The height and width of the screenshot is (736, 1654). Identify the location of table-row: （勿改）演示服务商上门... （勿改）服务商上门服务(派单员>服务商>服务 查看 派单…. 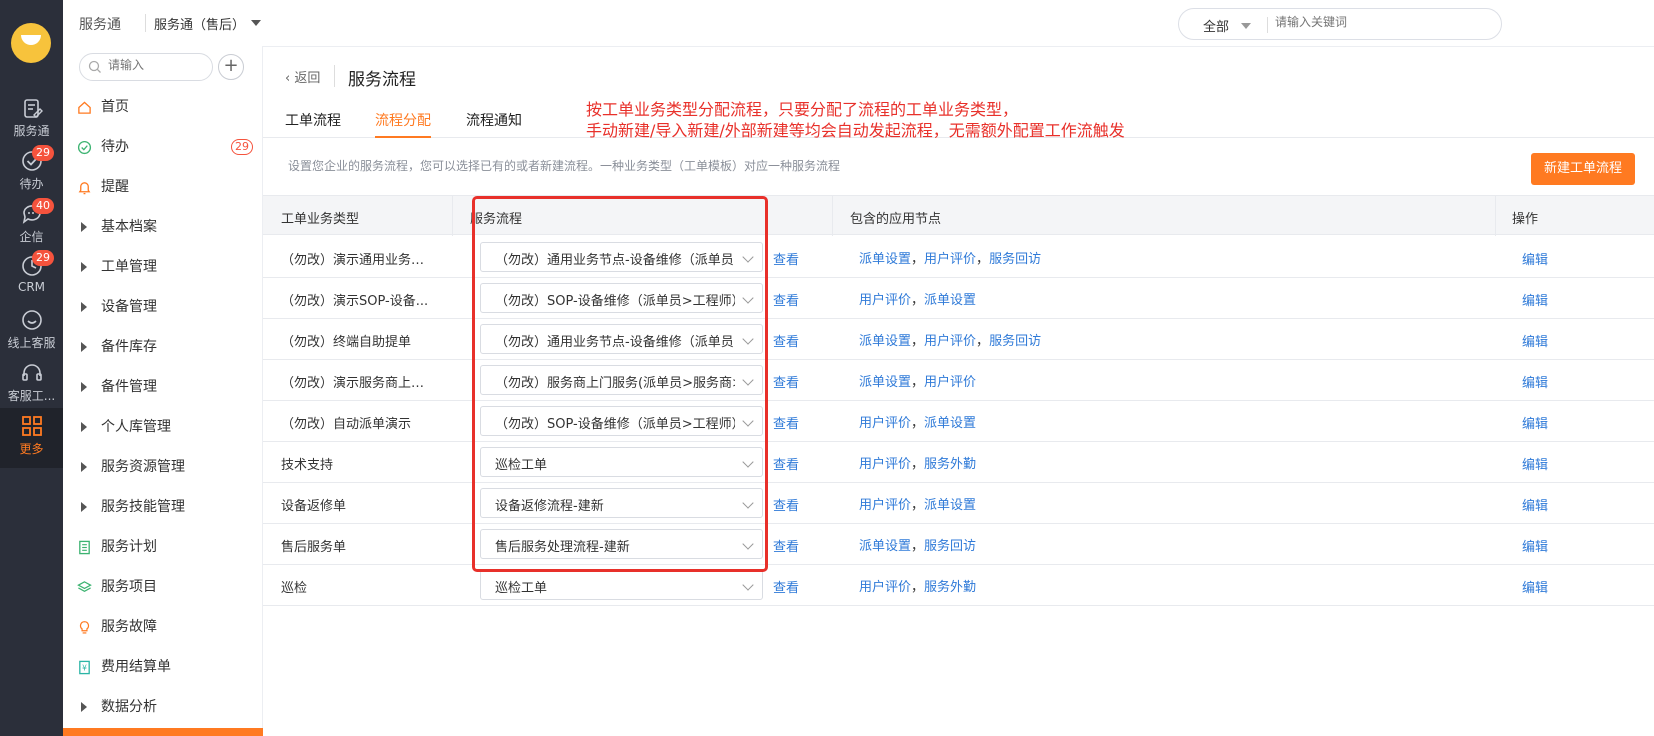
(958, 380).